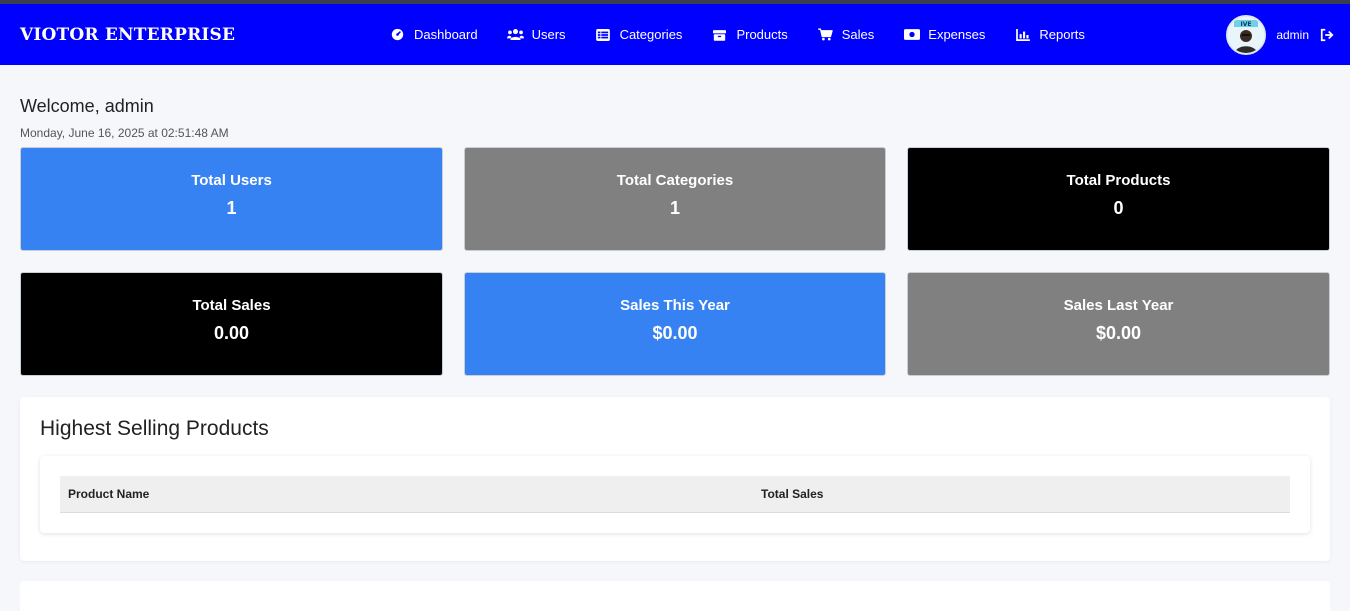 This screenshot has width=1350, height=611. What do you see at coordinates (719, 35) in the screenshot?
I see `products-icon` at bounding box center [719, 35].